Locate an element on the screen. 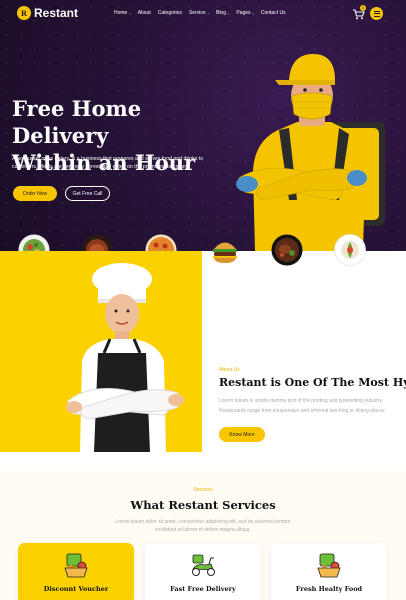  service-card-fresh-healty-food: Fresh Healty Food is located at coordinates (329, 571).